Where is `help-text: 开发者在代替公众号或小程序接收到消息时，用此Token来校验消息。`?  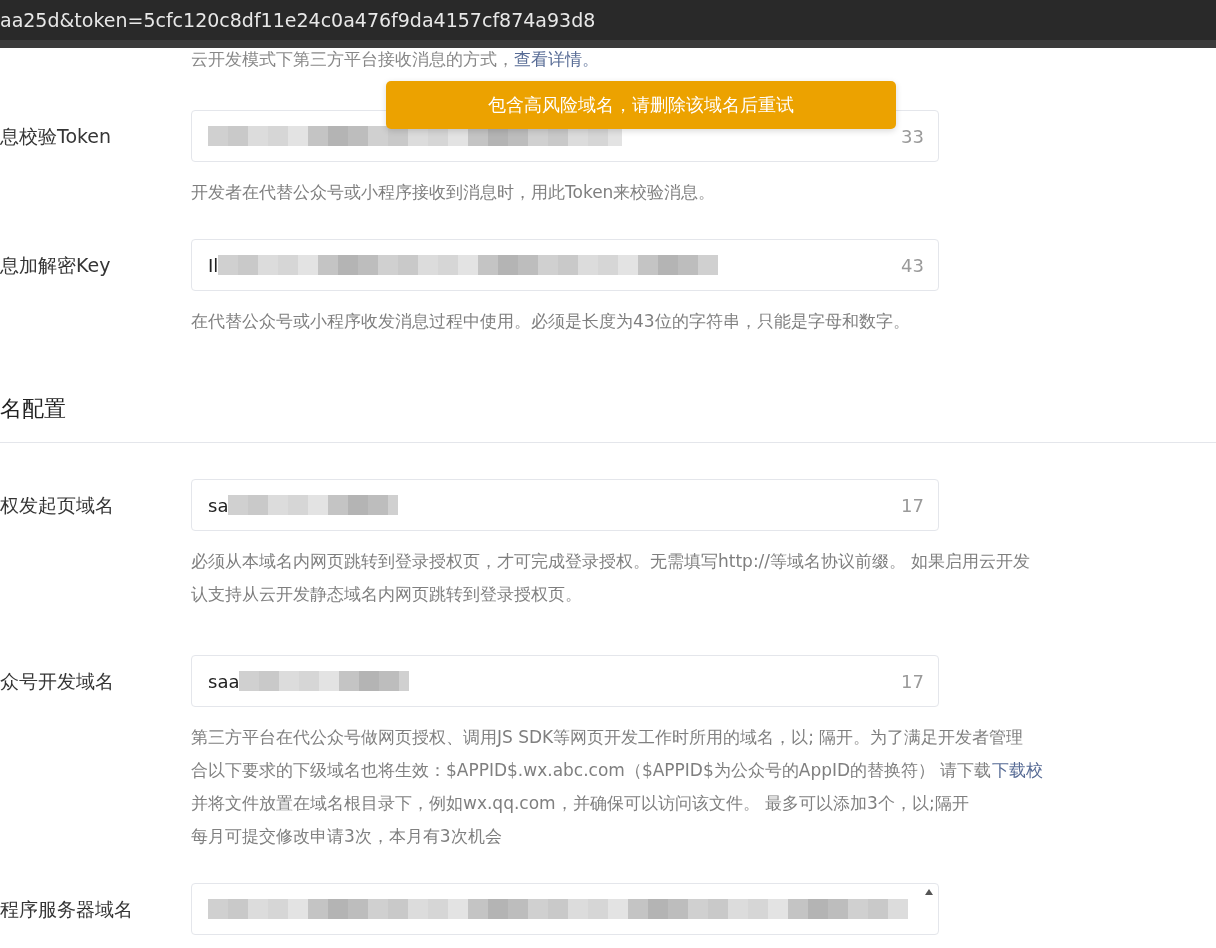
help-text: 开发者在代替公众号或小程序接收到消息时，用此Token来校验消息。 is located at coordinates (454, 192).